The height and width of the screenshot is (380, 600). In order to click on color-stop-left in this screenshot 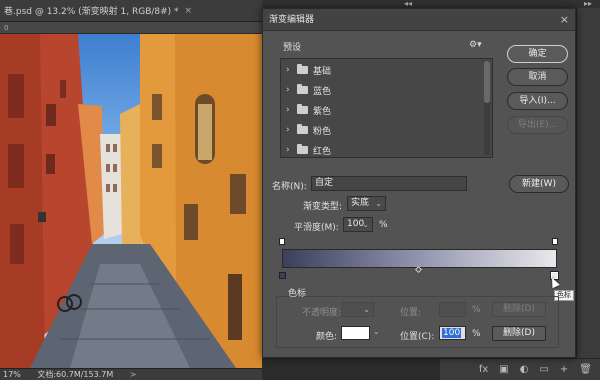, I will do `click(282, 275)`.